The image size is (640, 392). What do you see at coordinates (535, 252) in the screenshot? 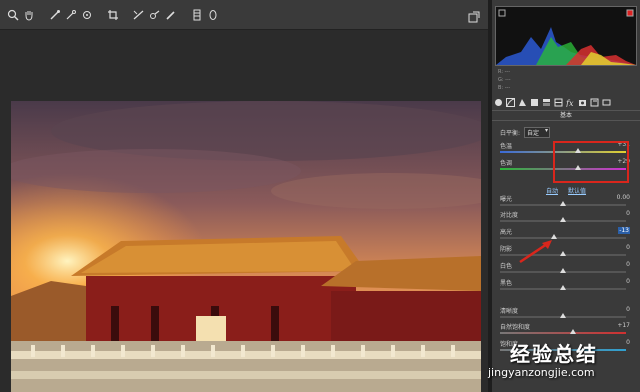
I see `annotation-arrow` at bounding box center [535, 252].